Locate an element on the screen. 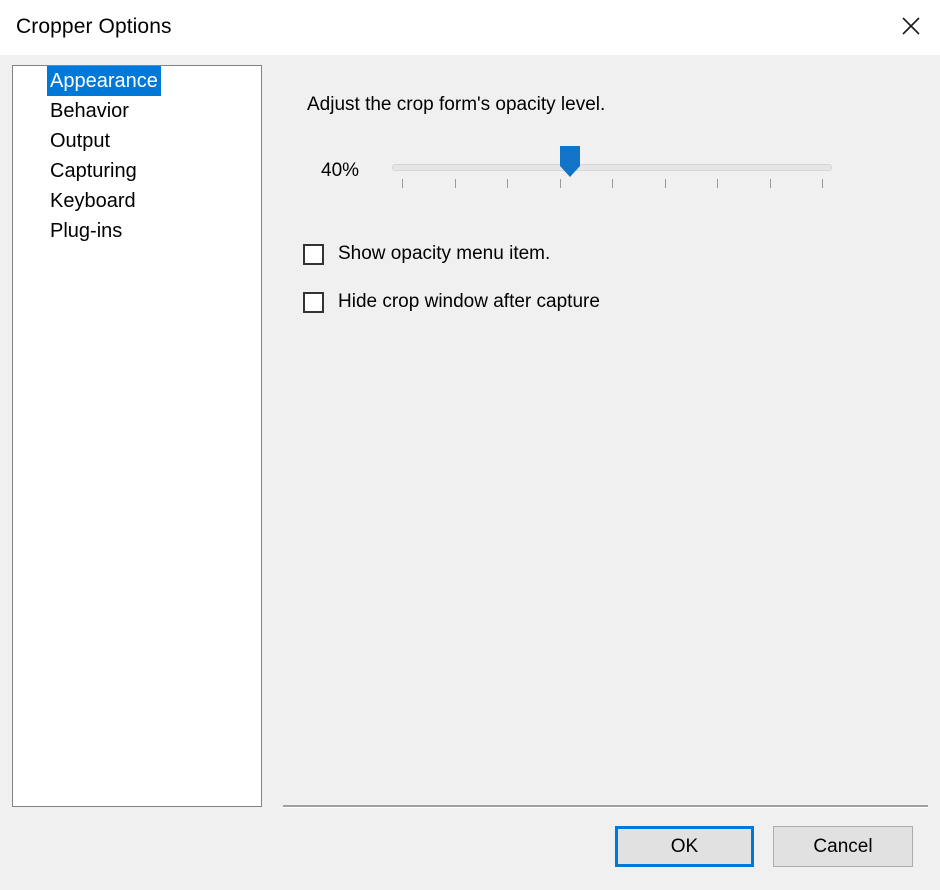 The height and width of the screenshot is (890, 940). opacity-instruction-label: Adjust the crop form's opacity level. is located at coordinates (456, 104).